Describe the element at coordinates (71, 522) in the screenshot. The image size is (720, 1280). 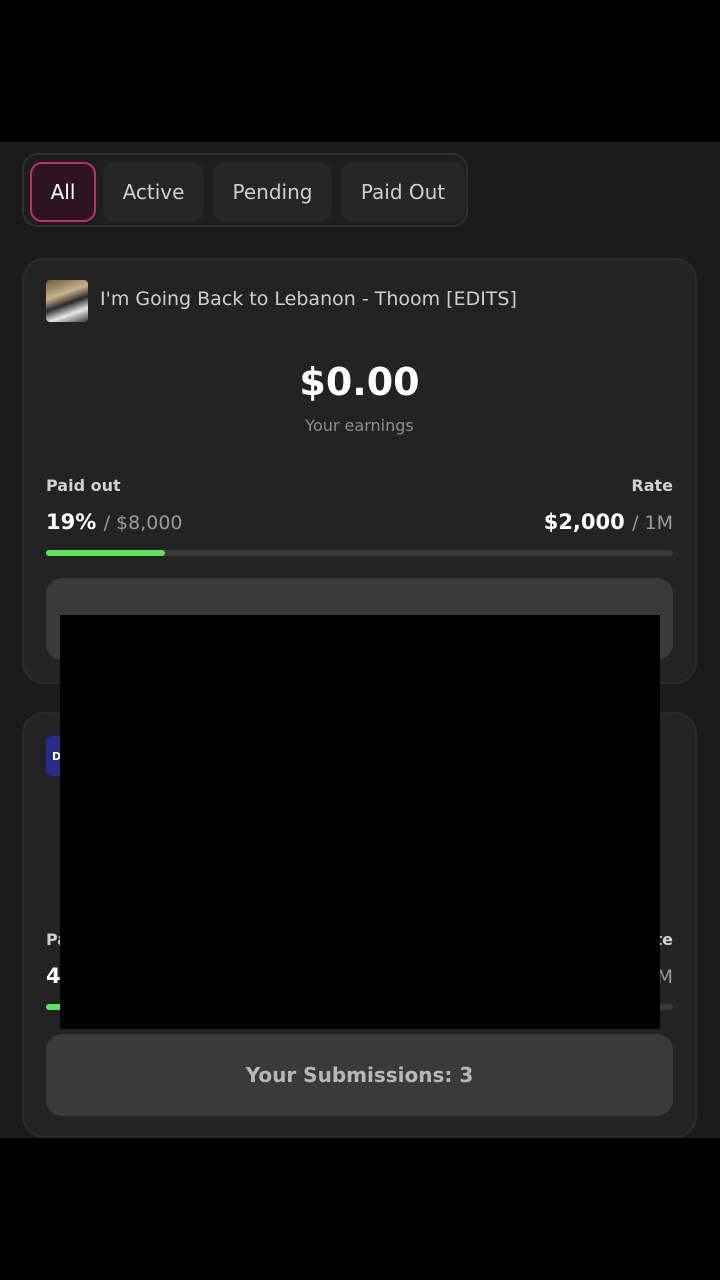
I see `paid-out-percent: 19%` at that location.